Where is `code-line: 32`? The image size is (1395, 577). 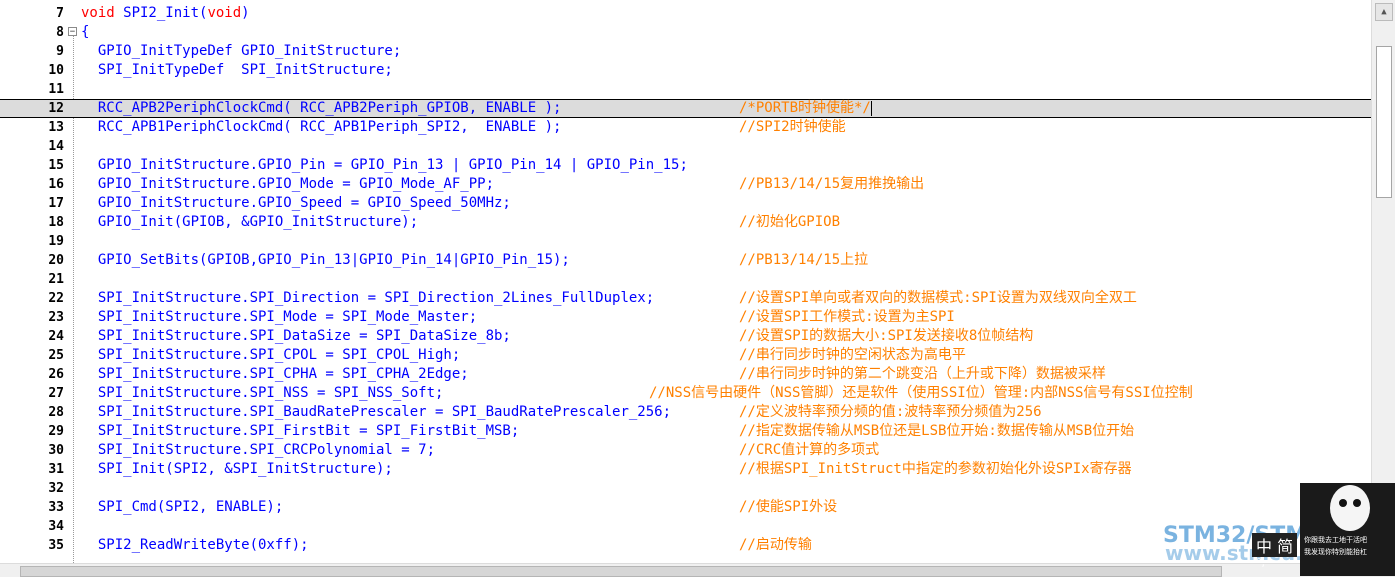
code-line: 32 is located at coordinates (686, 488).